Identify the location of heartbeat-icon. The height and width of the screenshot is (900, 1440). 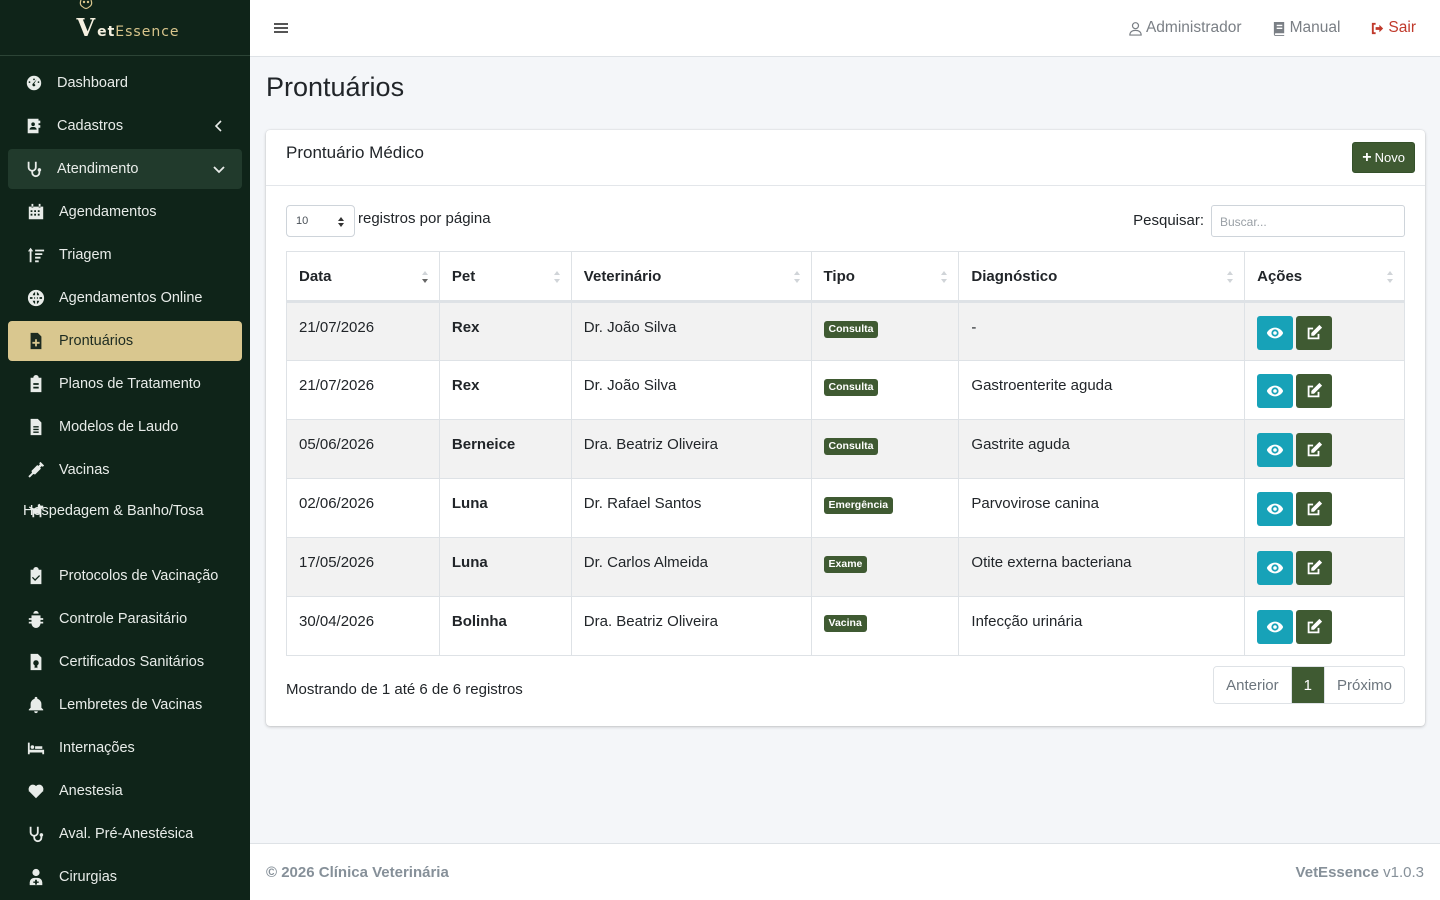
(36, 791).